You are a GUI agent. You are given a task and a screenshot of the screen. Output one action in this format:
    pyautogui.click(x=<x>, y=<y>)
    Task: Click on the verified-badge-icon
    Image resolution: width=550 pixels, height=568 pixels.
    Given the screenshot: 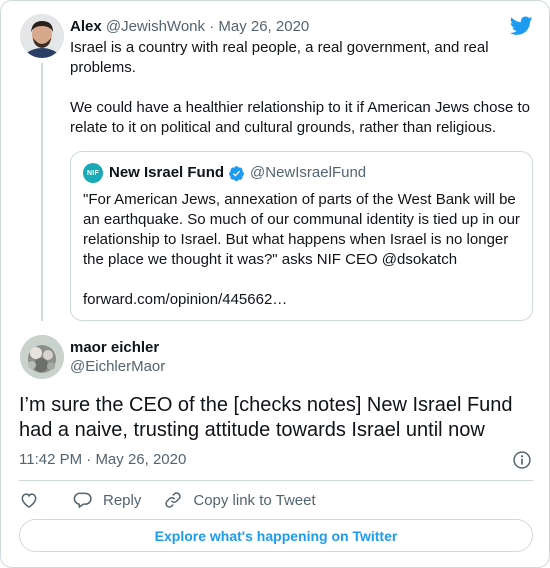 What is the action you would take?
    pyautogui.click(x=236, y=173)
    